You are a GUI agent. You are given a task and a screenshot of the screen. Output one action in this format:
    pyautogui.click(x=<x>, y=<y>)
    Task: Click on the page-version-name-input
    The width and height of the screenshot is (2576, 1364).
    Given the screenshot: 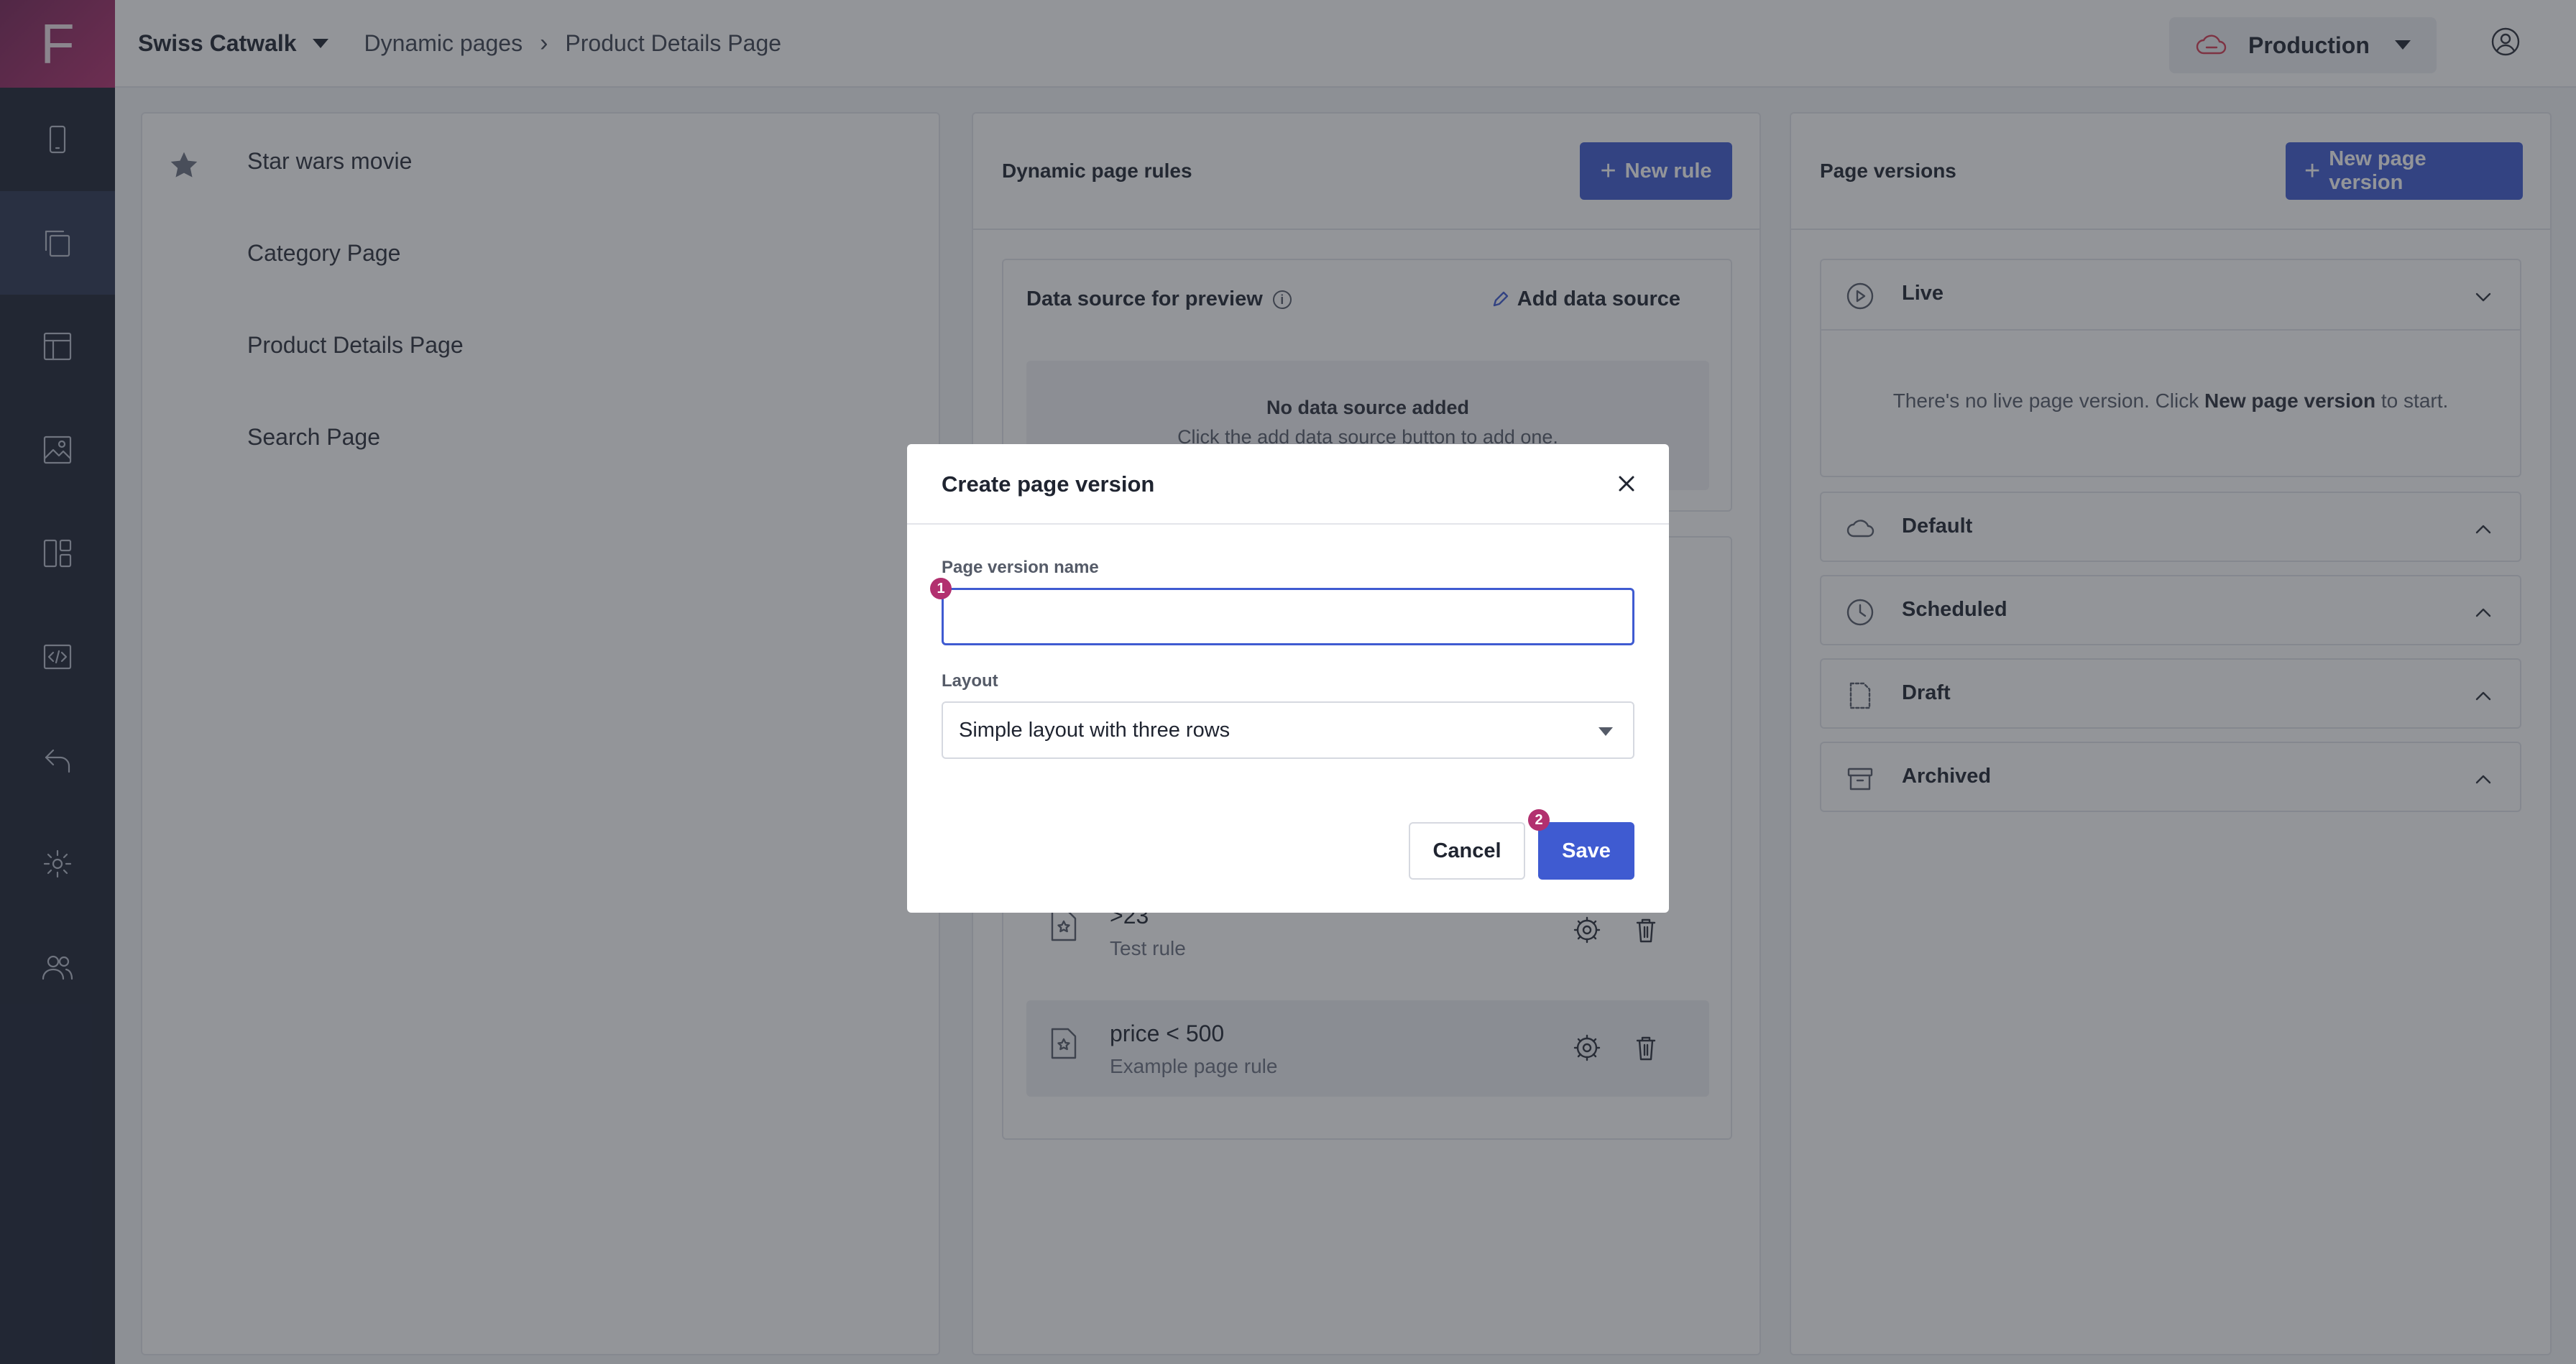 What is the action you would take?
    pyautogui.click(x=1288, y=616)
    